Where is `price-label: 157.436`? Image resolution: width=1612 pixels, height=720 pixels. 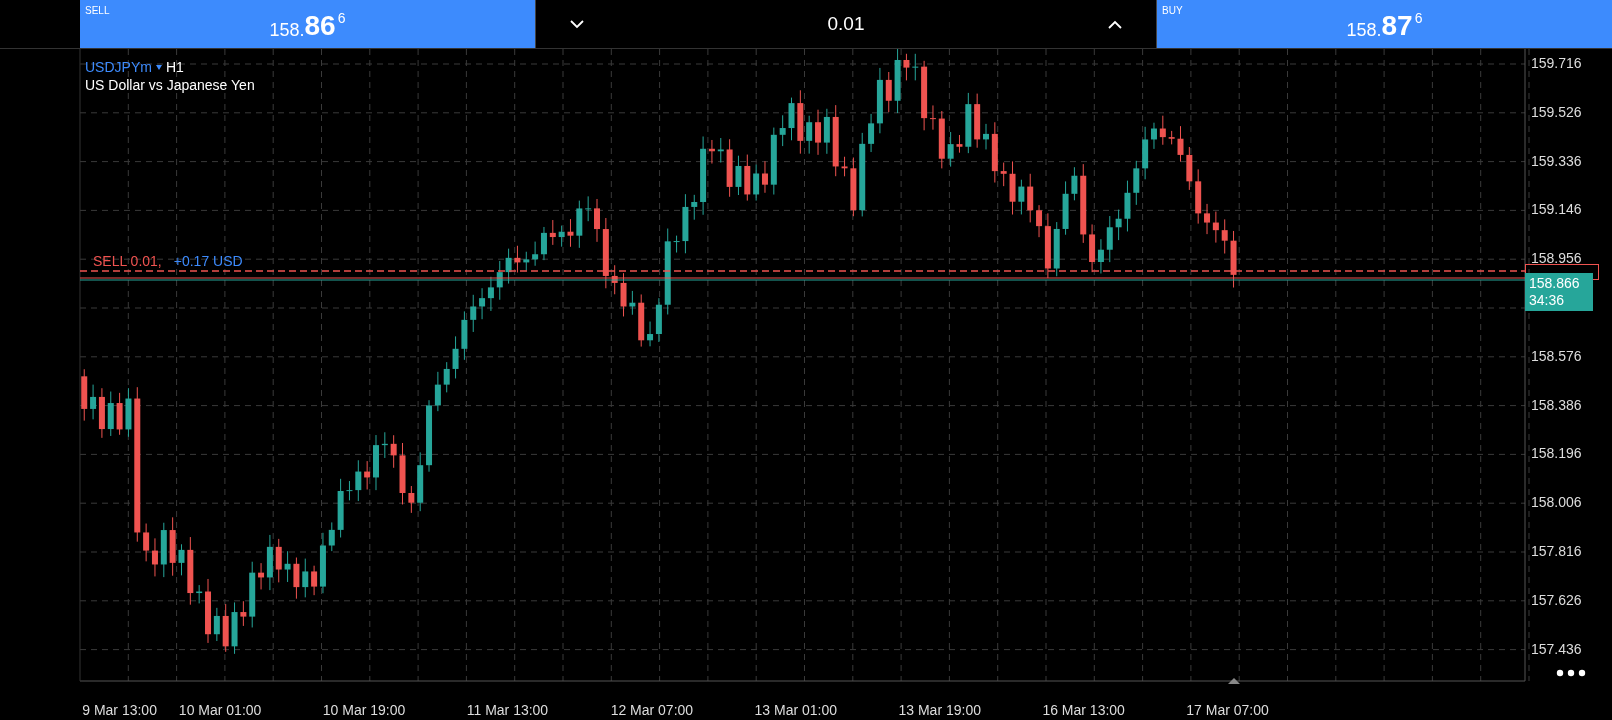
price-label: 157.436 is located at coordinates (1556, 648).